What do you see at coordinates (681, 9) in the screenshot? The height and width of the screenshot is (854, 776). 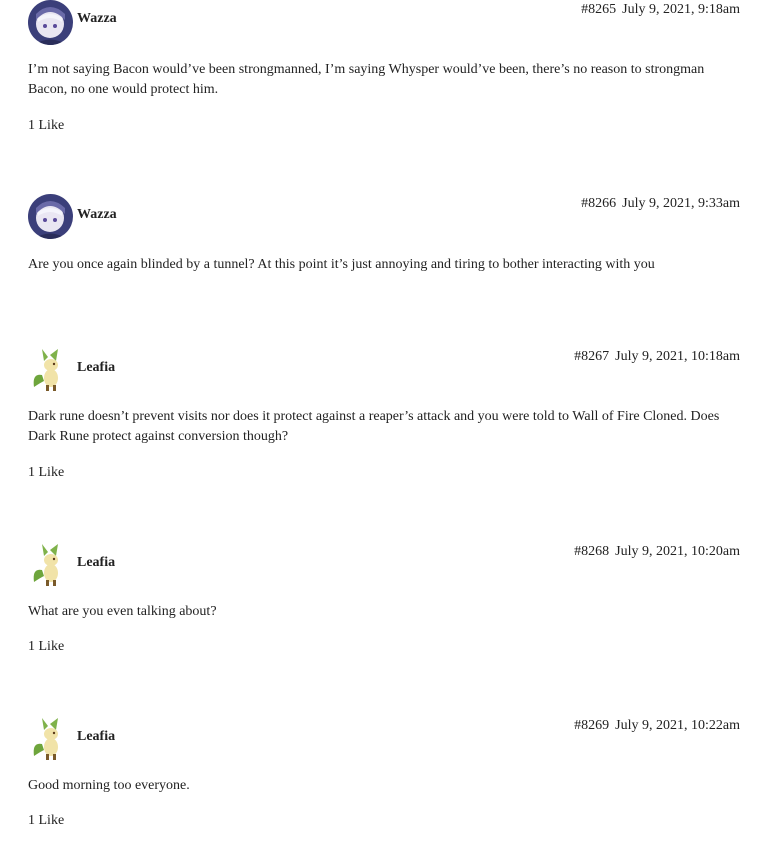 I see `post-date: July 9, 2021, 9:18am` at bounding box center [681, 9].